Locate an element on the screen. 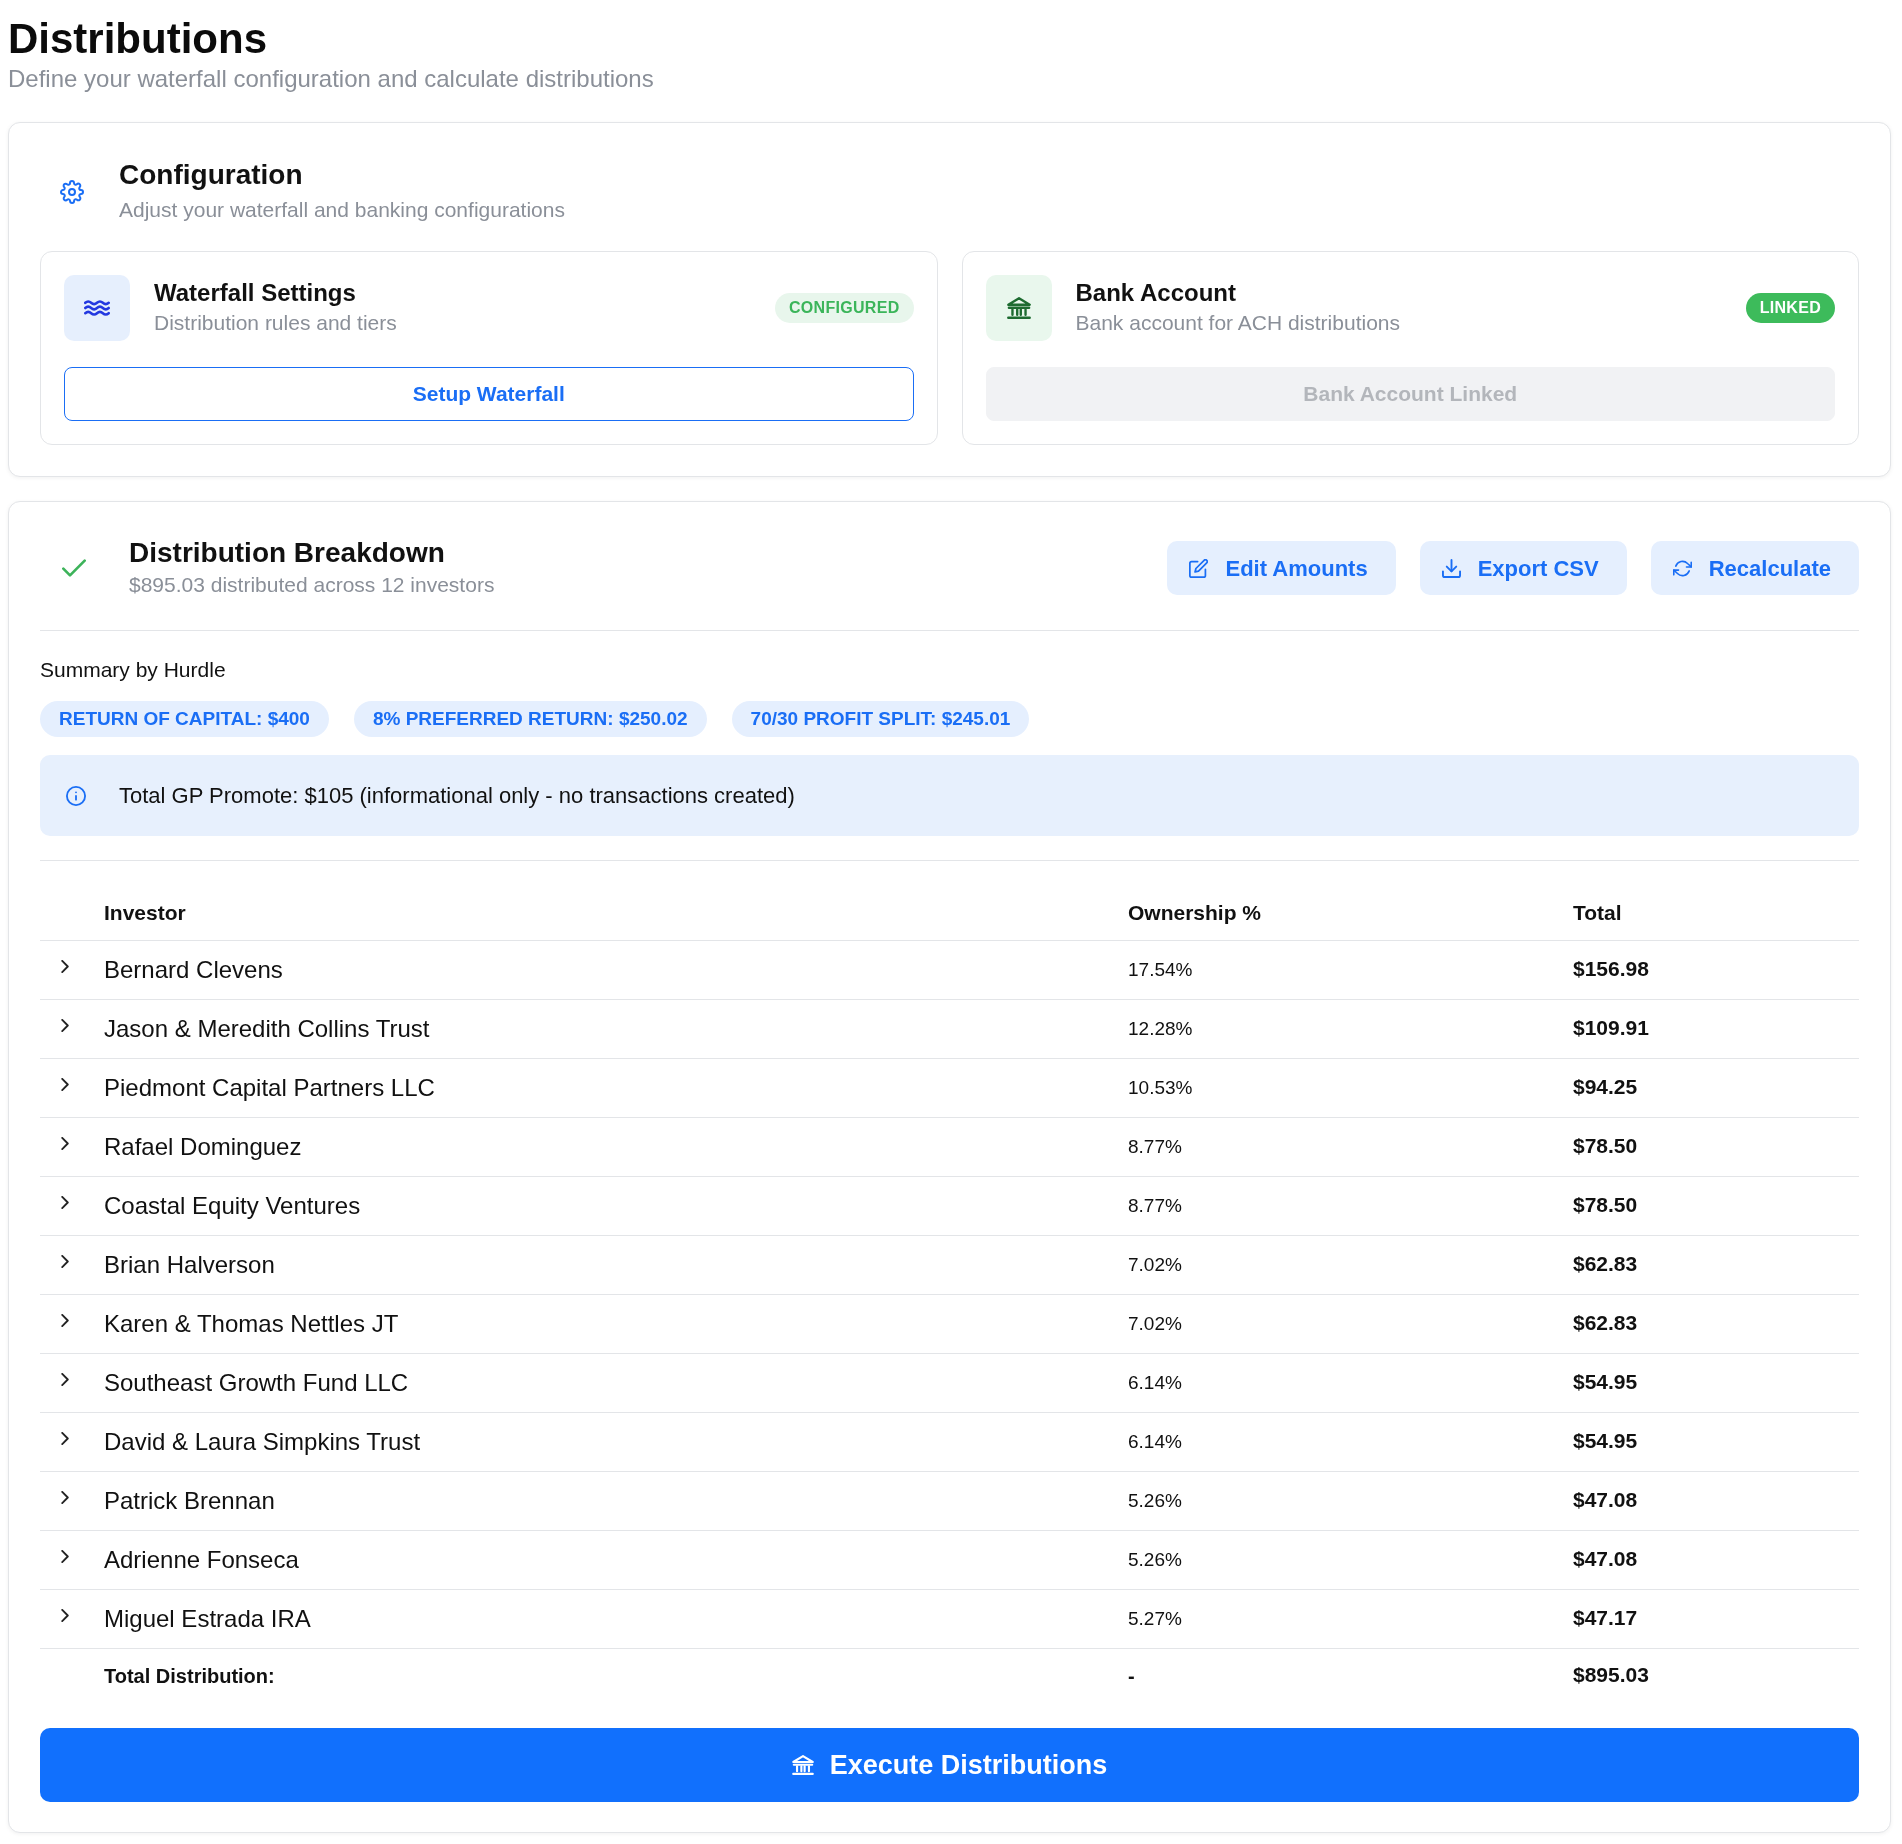  section-title: Configuration is located at coordinates (211, 175).